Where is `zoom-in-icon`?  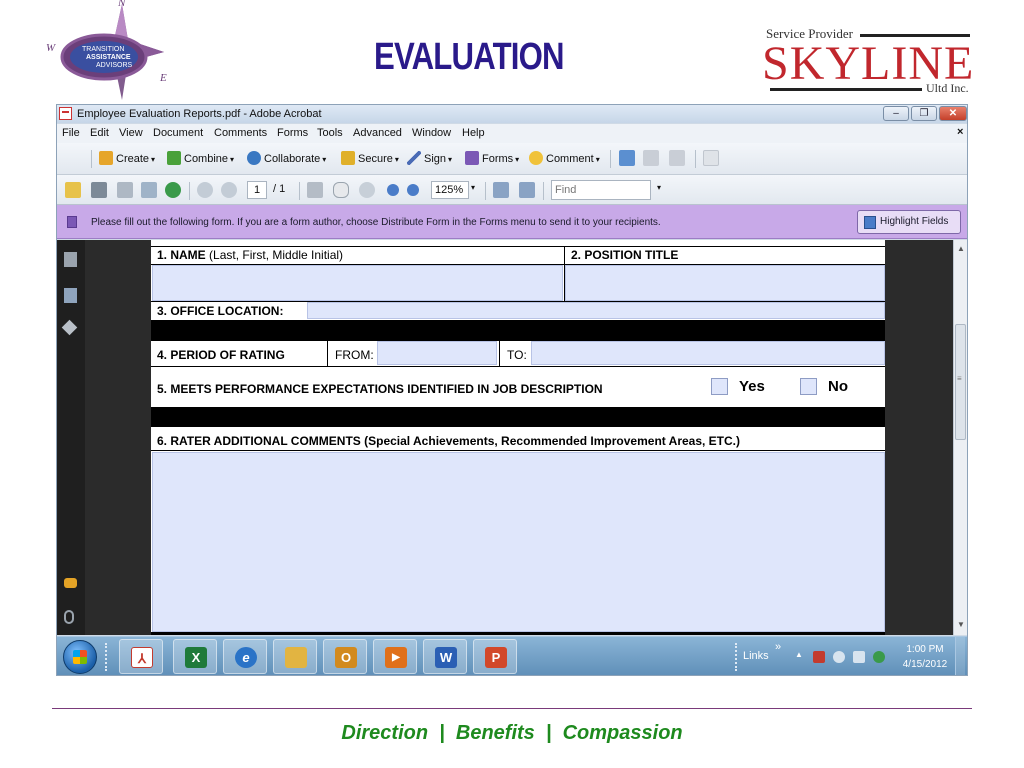 zoom-in-icon is located at coordinates (413, 190).